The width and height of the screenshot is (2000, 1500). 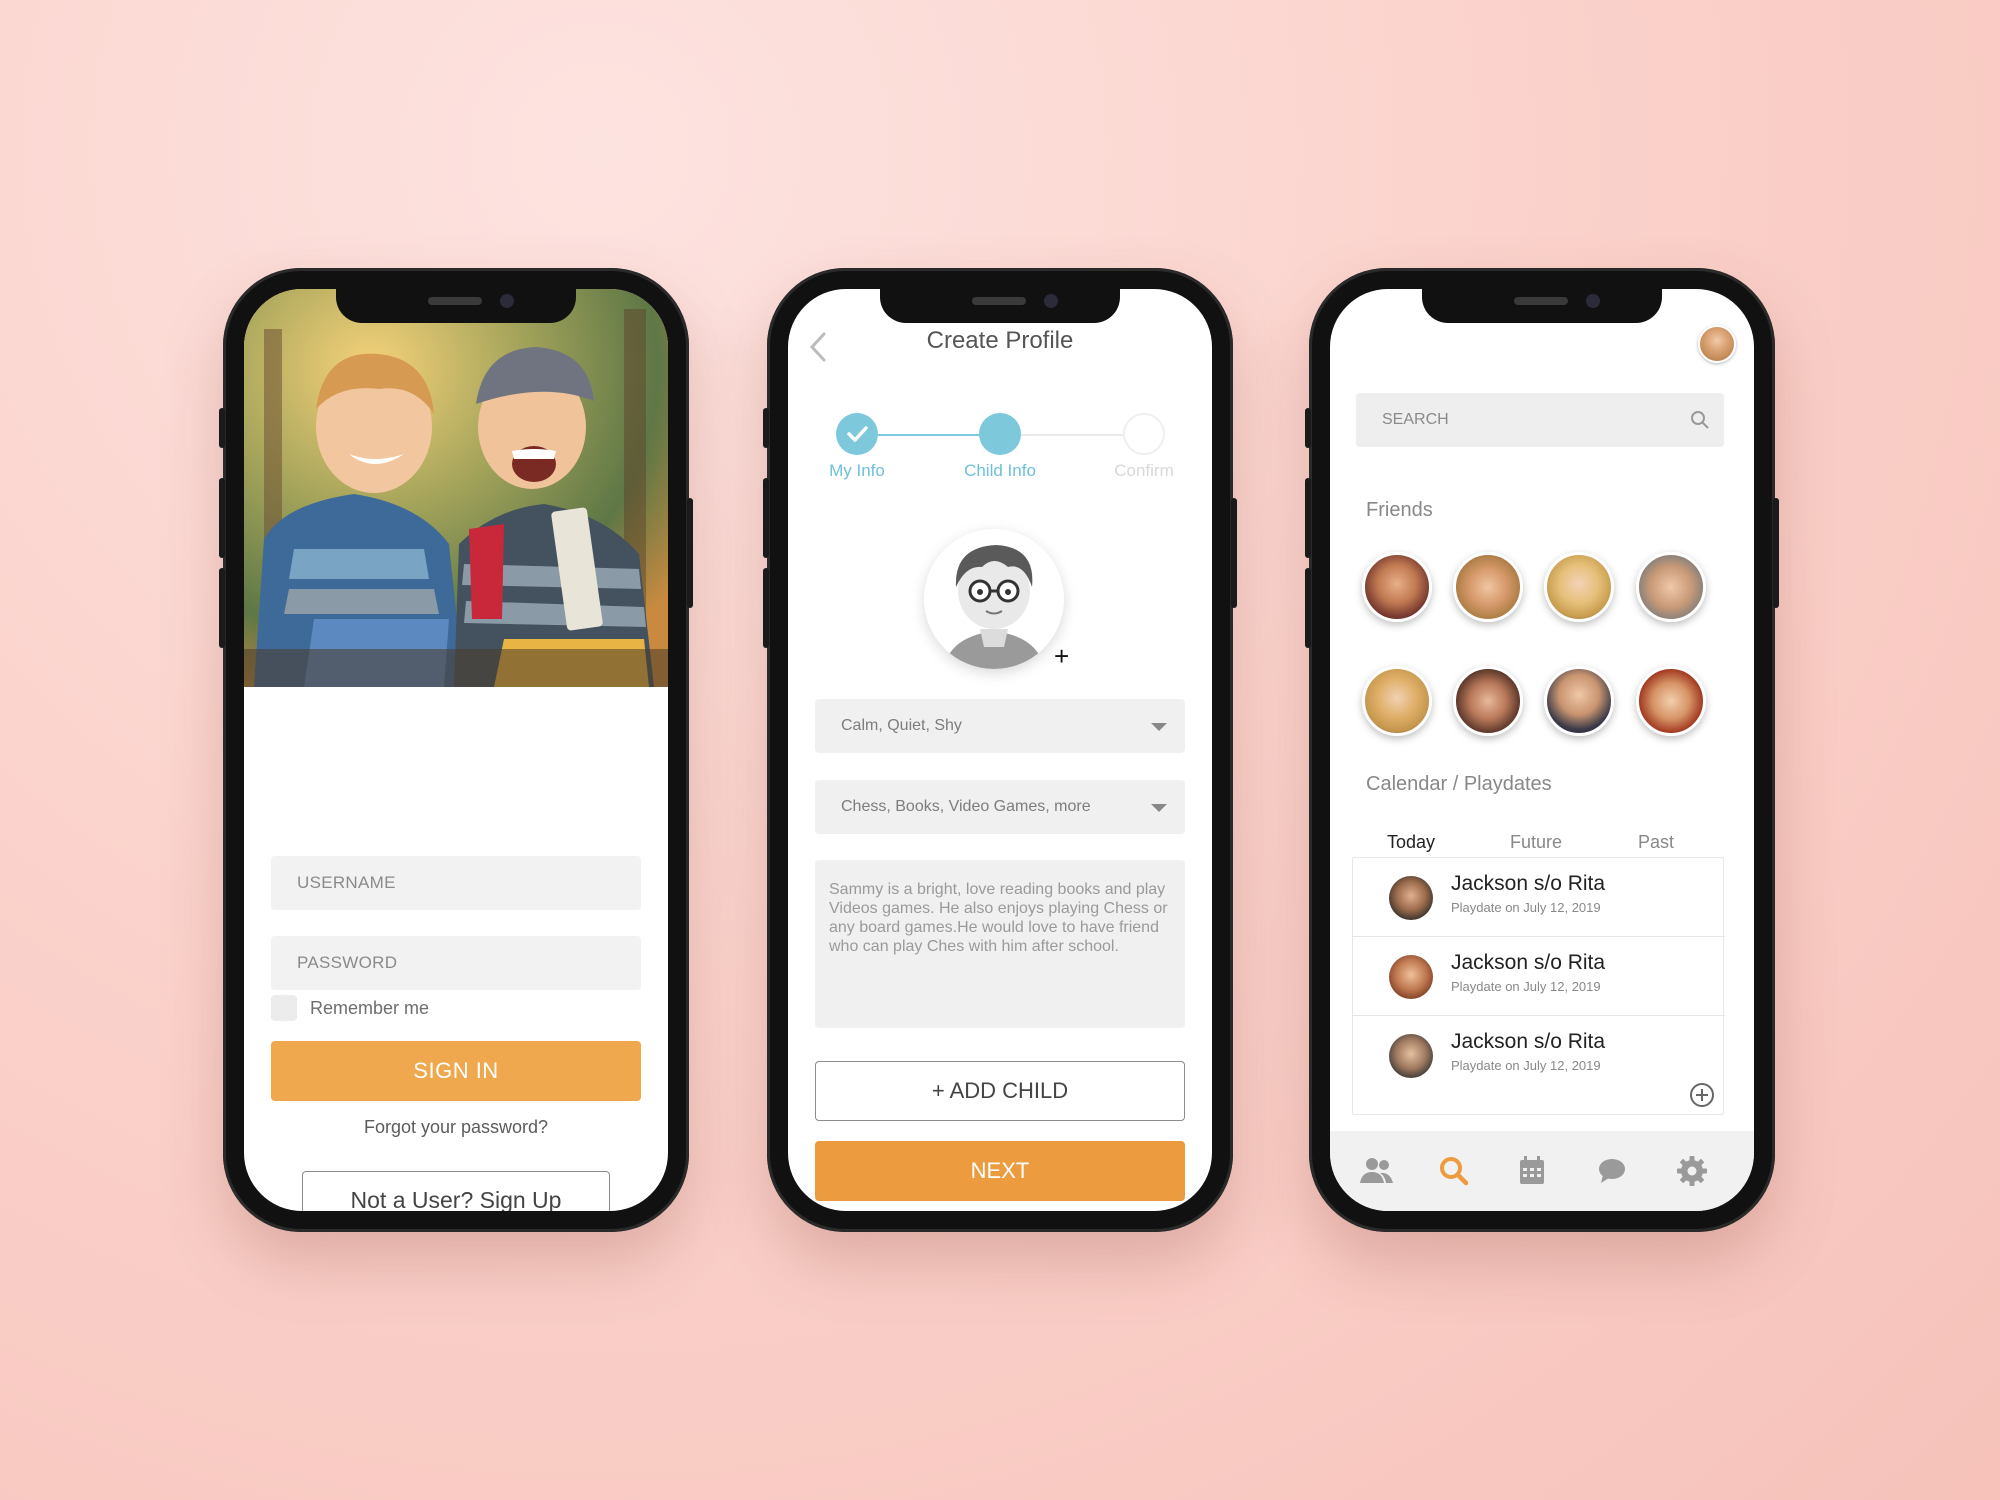 I want to click on password-field: PASSWORD, so click(x=456, y=963).